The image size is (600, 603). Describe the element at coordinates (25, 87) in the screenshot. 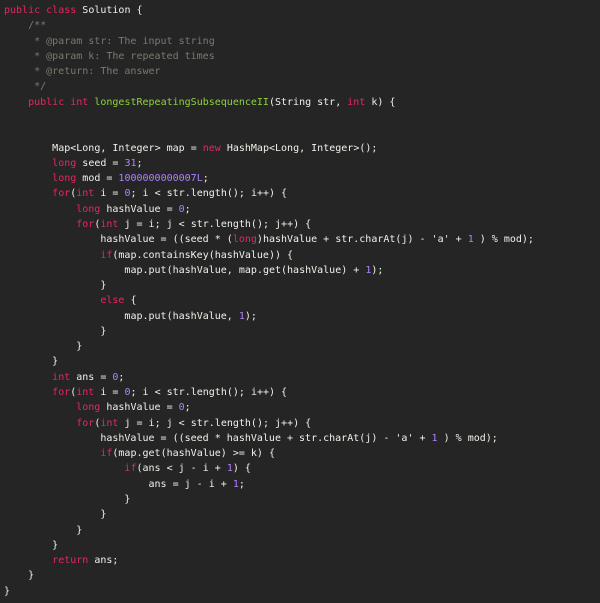

I see `comment: */` at that location.